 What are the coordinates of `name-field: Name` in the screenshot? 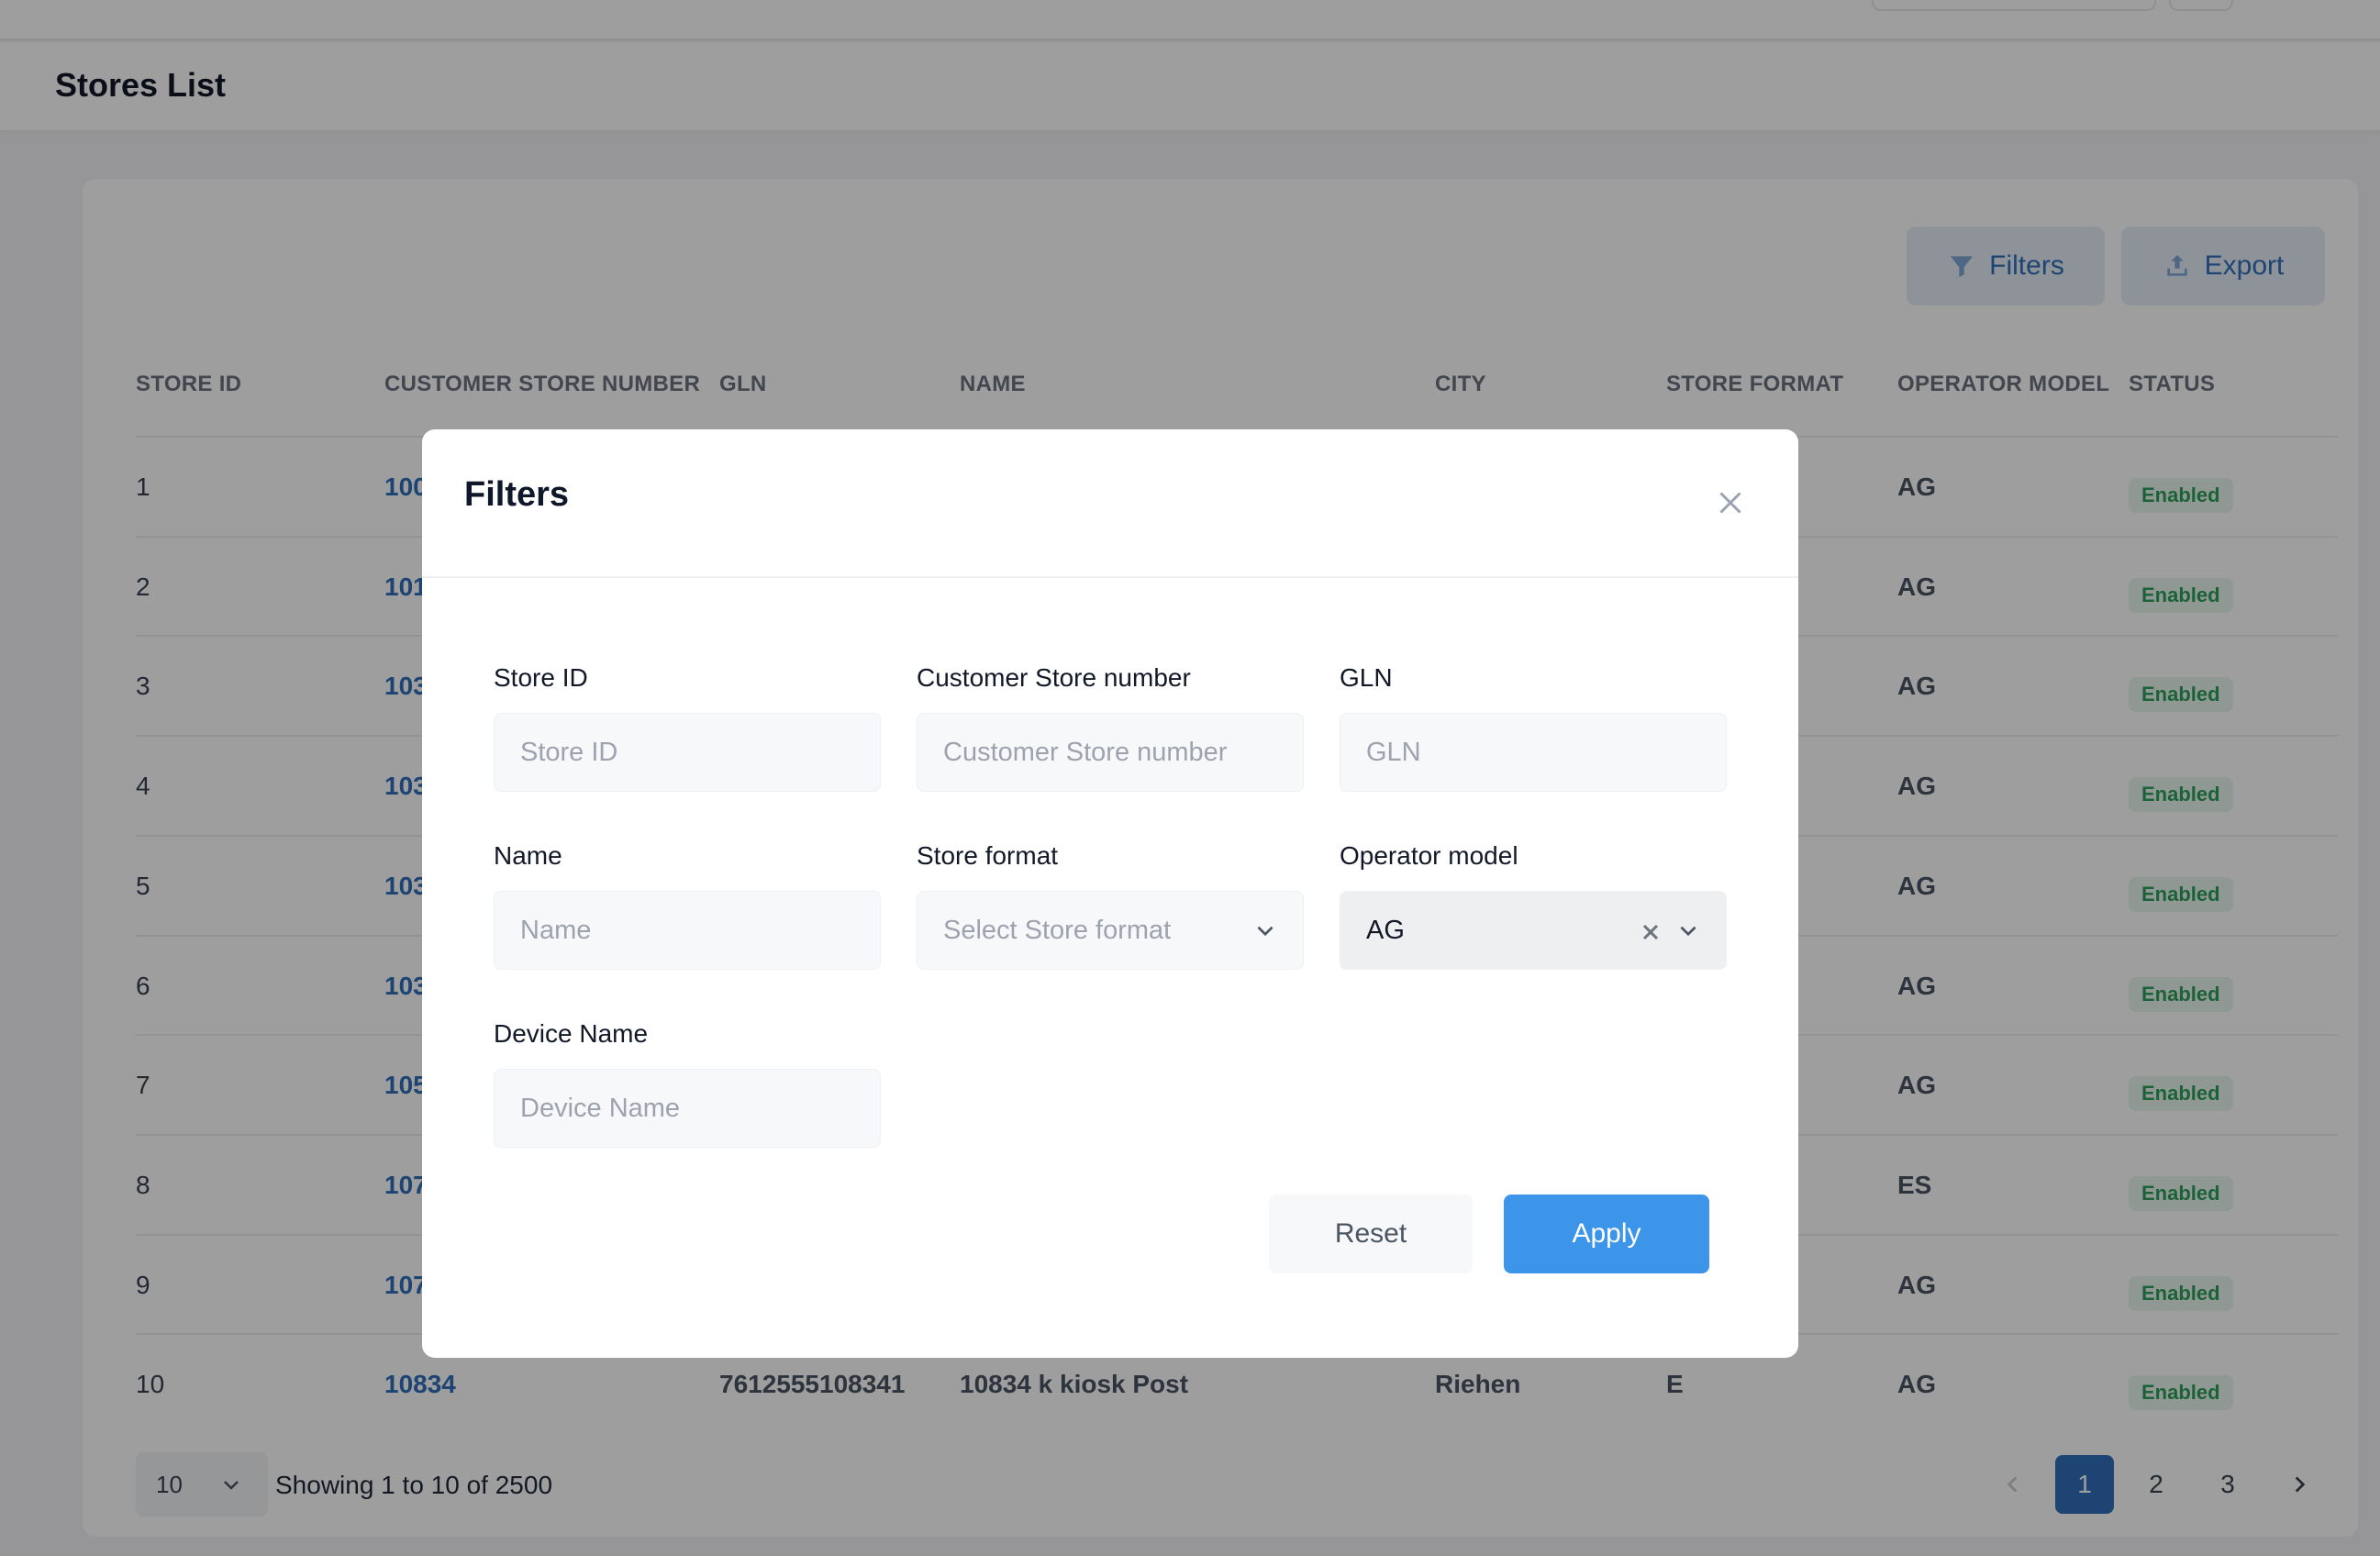 It's located at (687, 905).